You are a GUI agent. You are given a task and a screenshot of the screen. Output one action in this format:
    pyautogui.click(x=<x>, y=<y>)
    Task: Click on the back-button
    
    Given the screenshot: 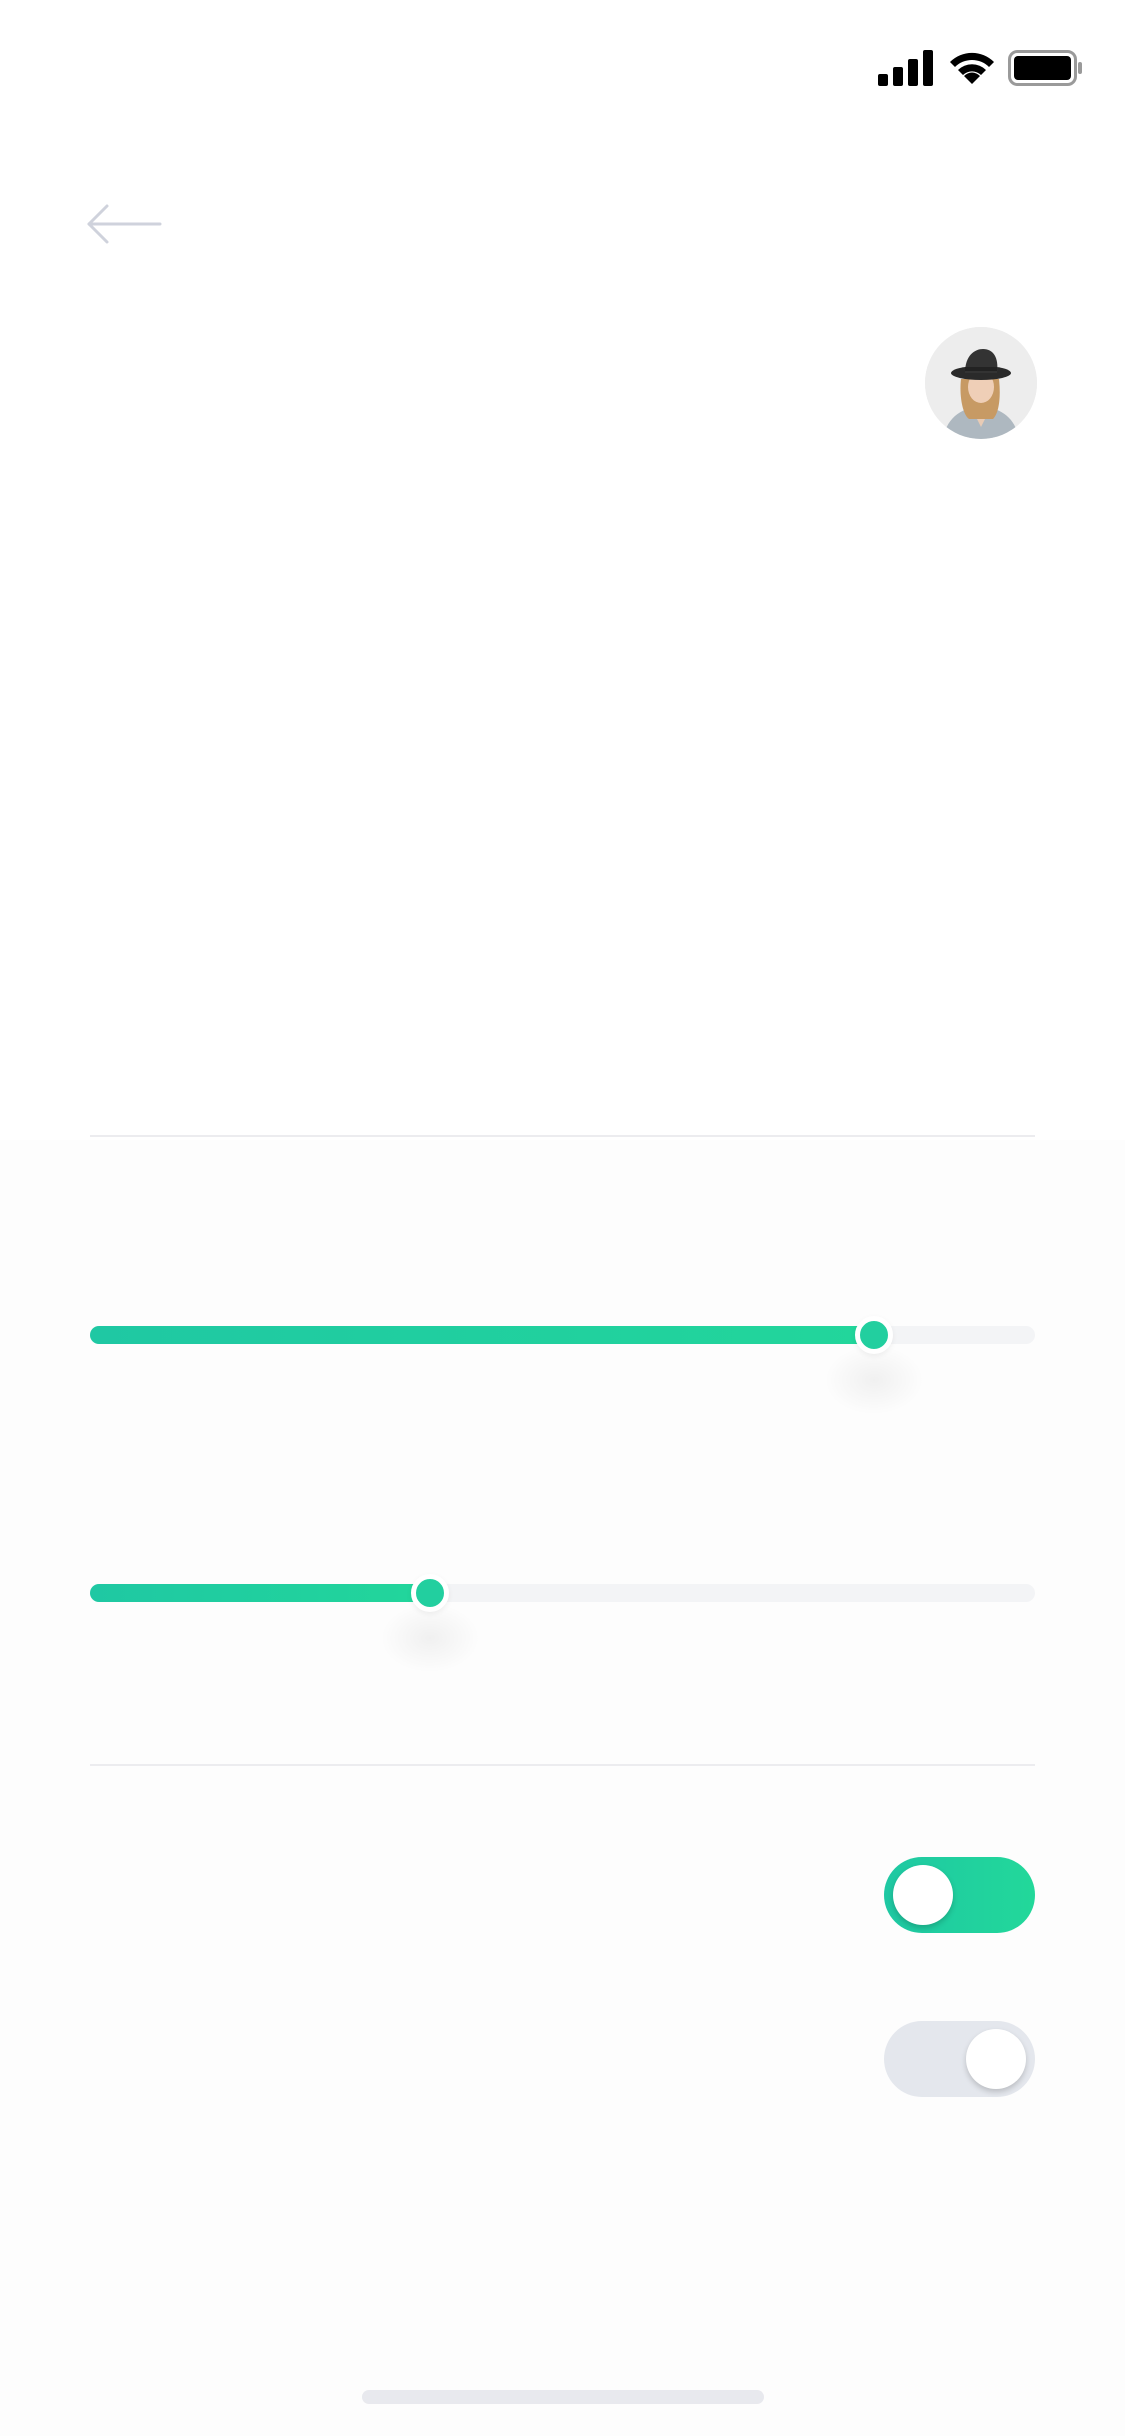 What is the action you would take?
    pyautogui.click(x=124, y=224)
    